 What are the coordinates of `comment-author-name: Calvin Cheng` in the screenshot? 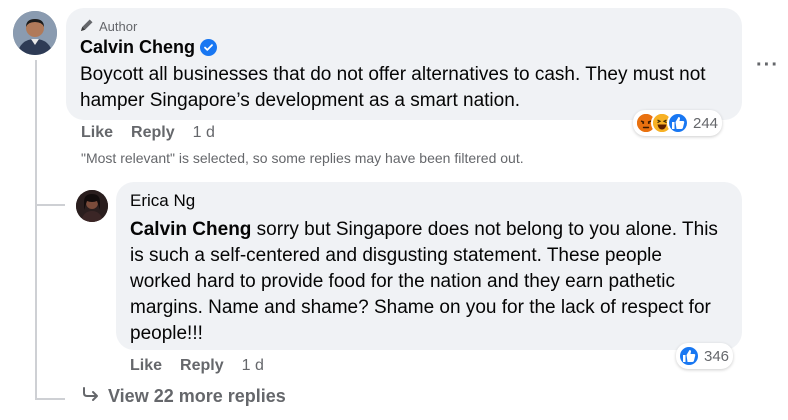 It's located at (137, 47).